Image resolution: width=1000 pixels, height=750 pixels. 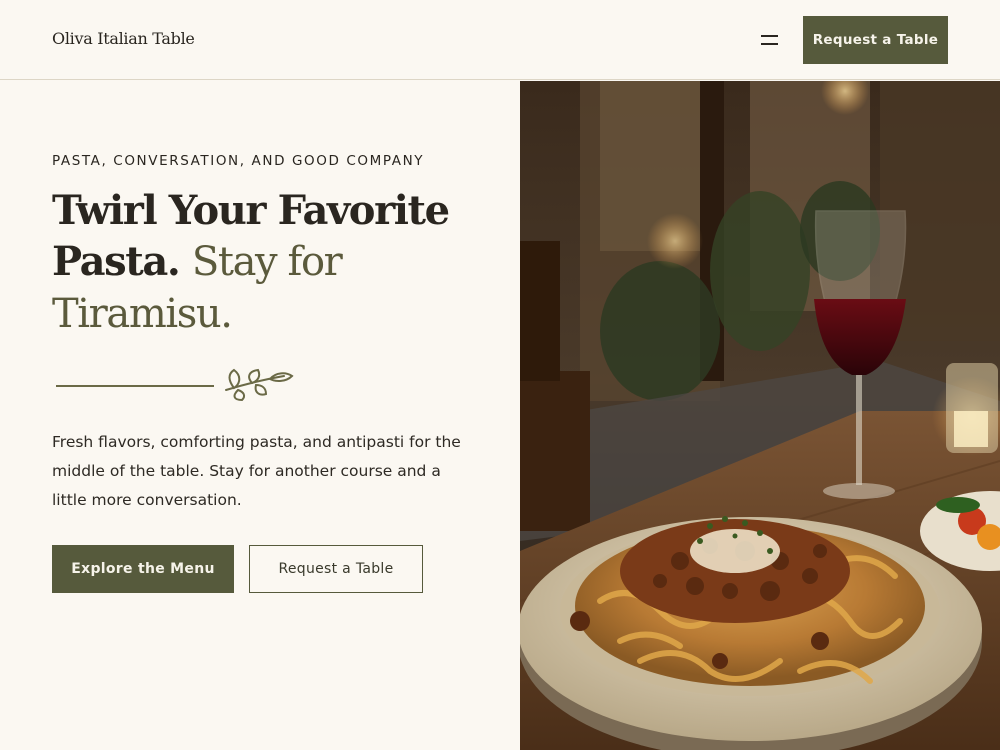 I want to click on hamburger-menu-icon, so click(x=769, y=40).